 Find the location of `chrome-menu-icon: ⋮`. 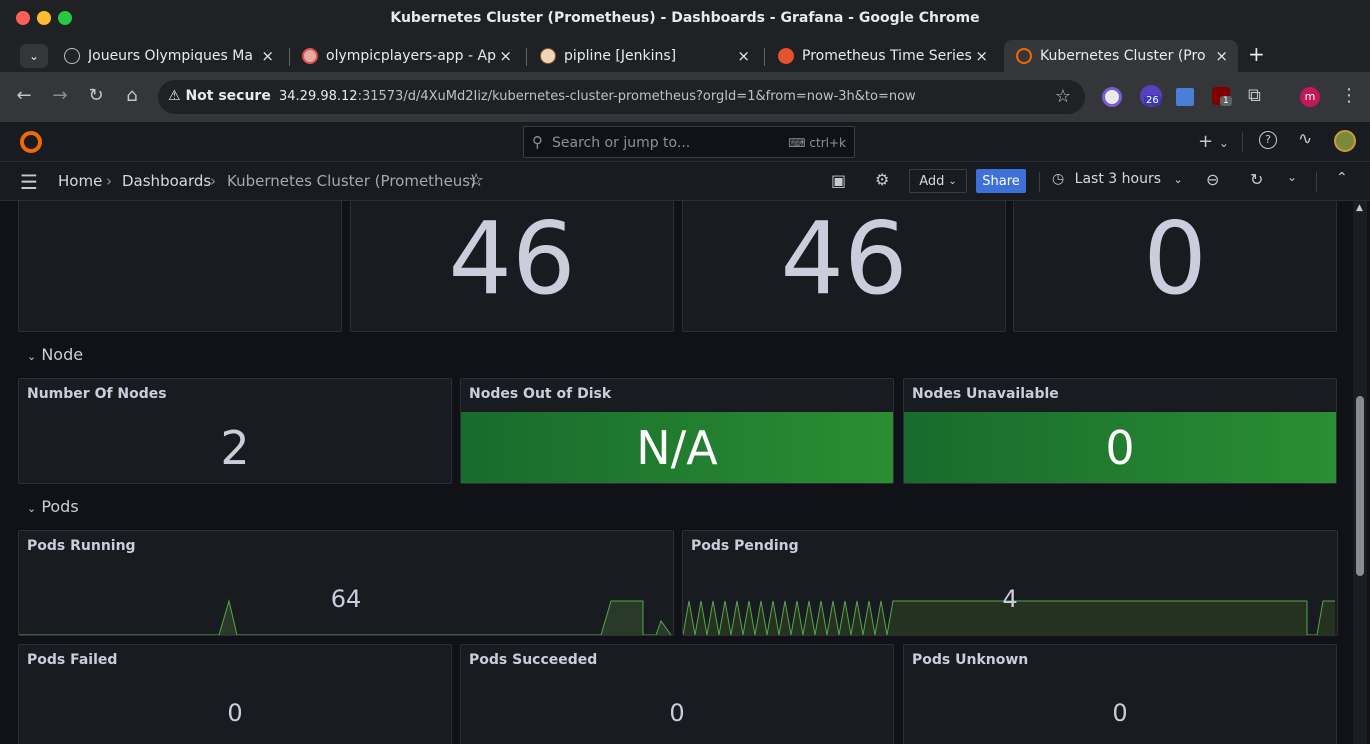

chrome-menu-icon: ⋮ is located at coordinates (1349, 95).